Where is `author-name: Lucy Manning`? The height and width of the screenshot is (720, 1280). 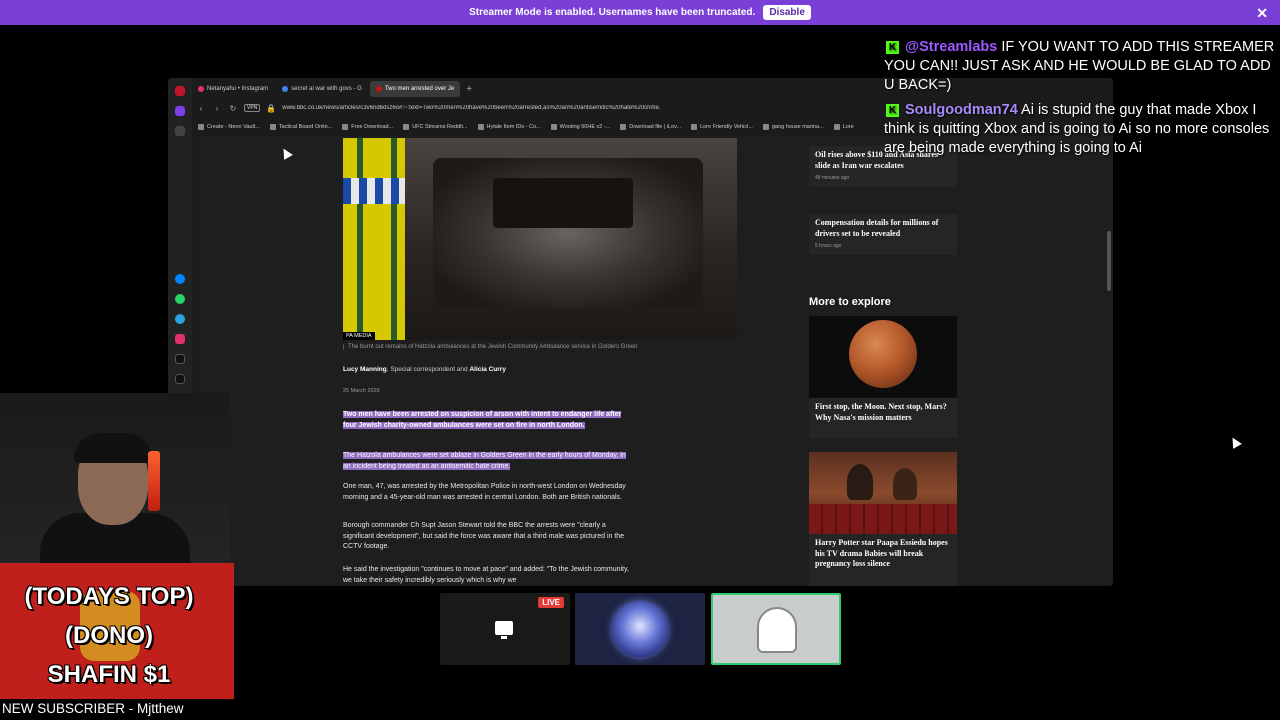
author-name: Lucy Manning is located at coordinates (365, 369).